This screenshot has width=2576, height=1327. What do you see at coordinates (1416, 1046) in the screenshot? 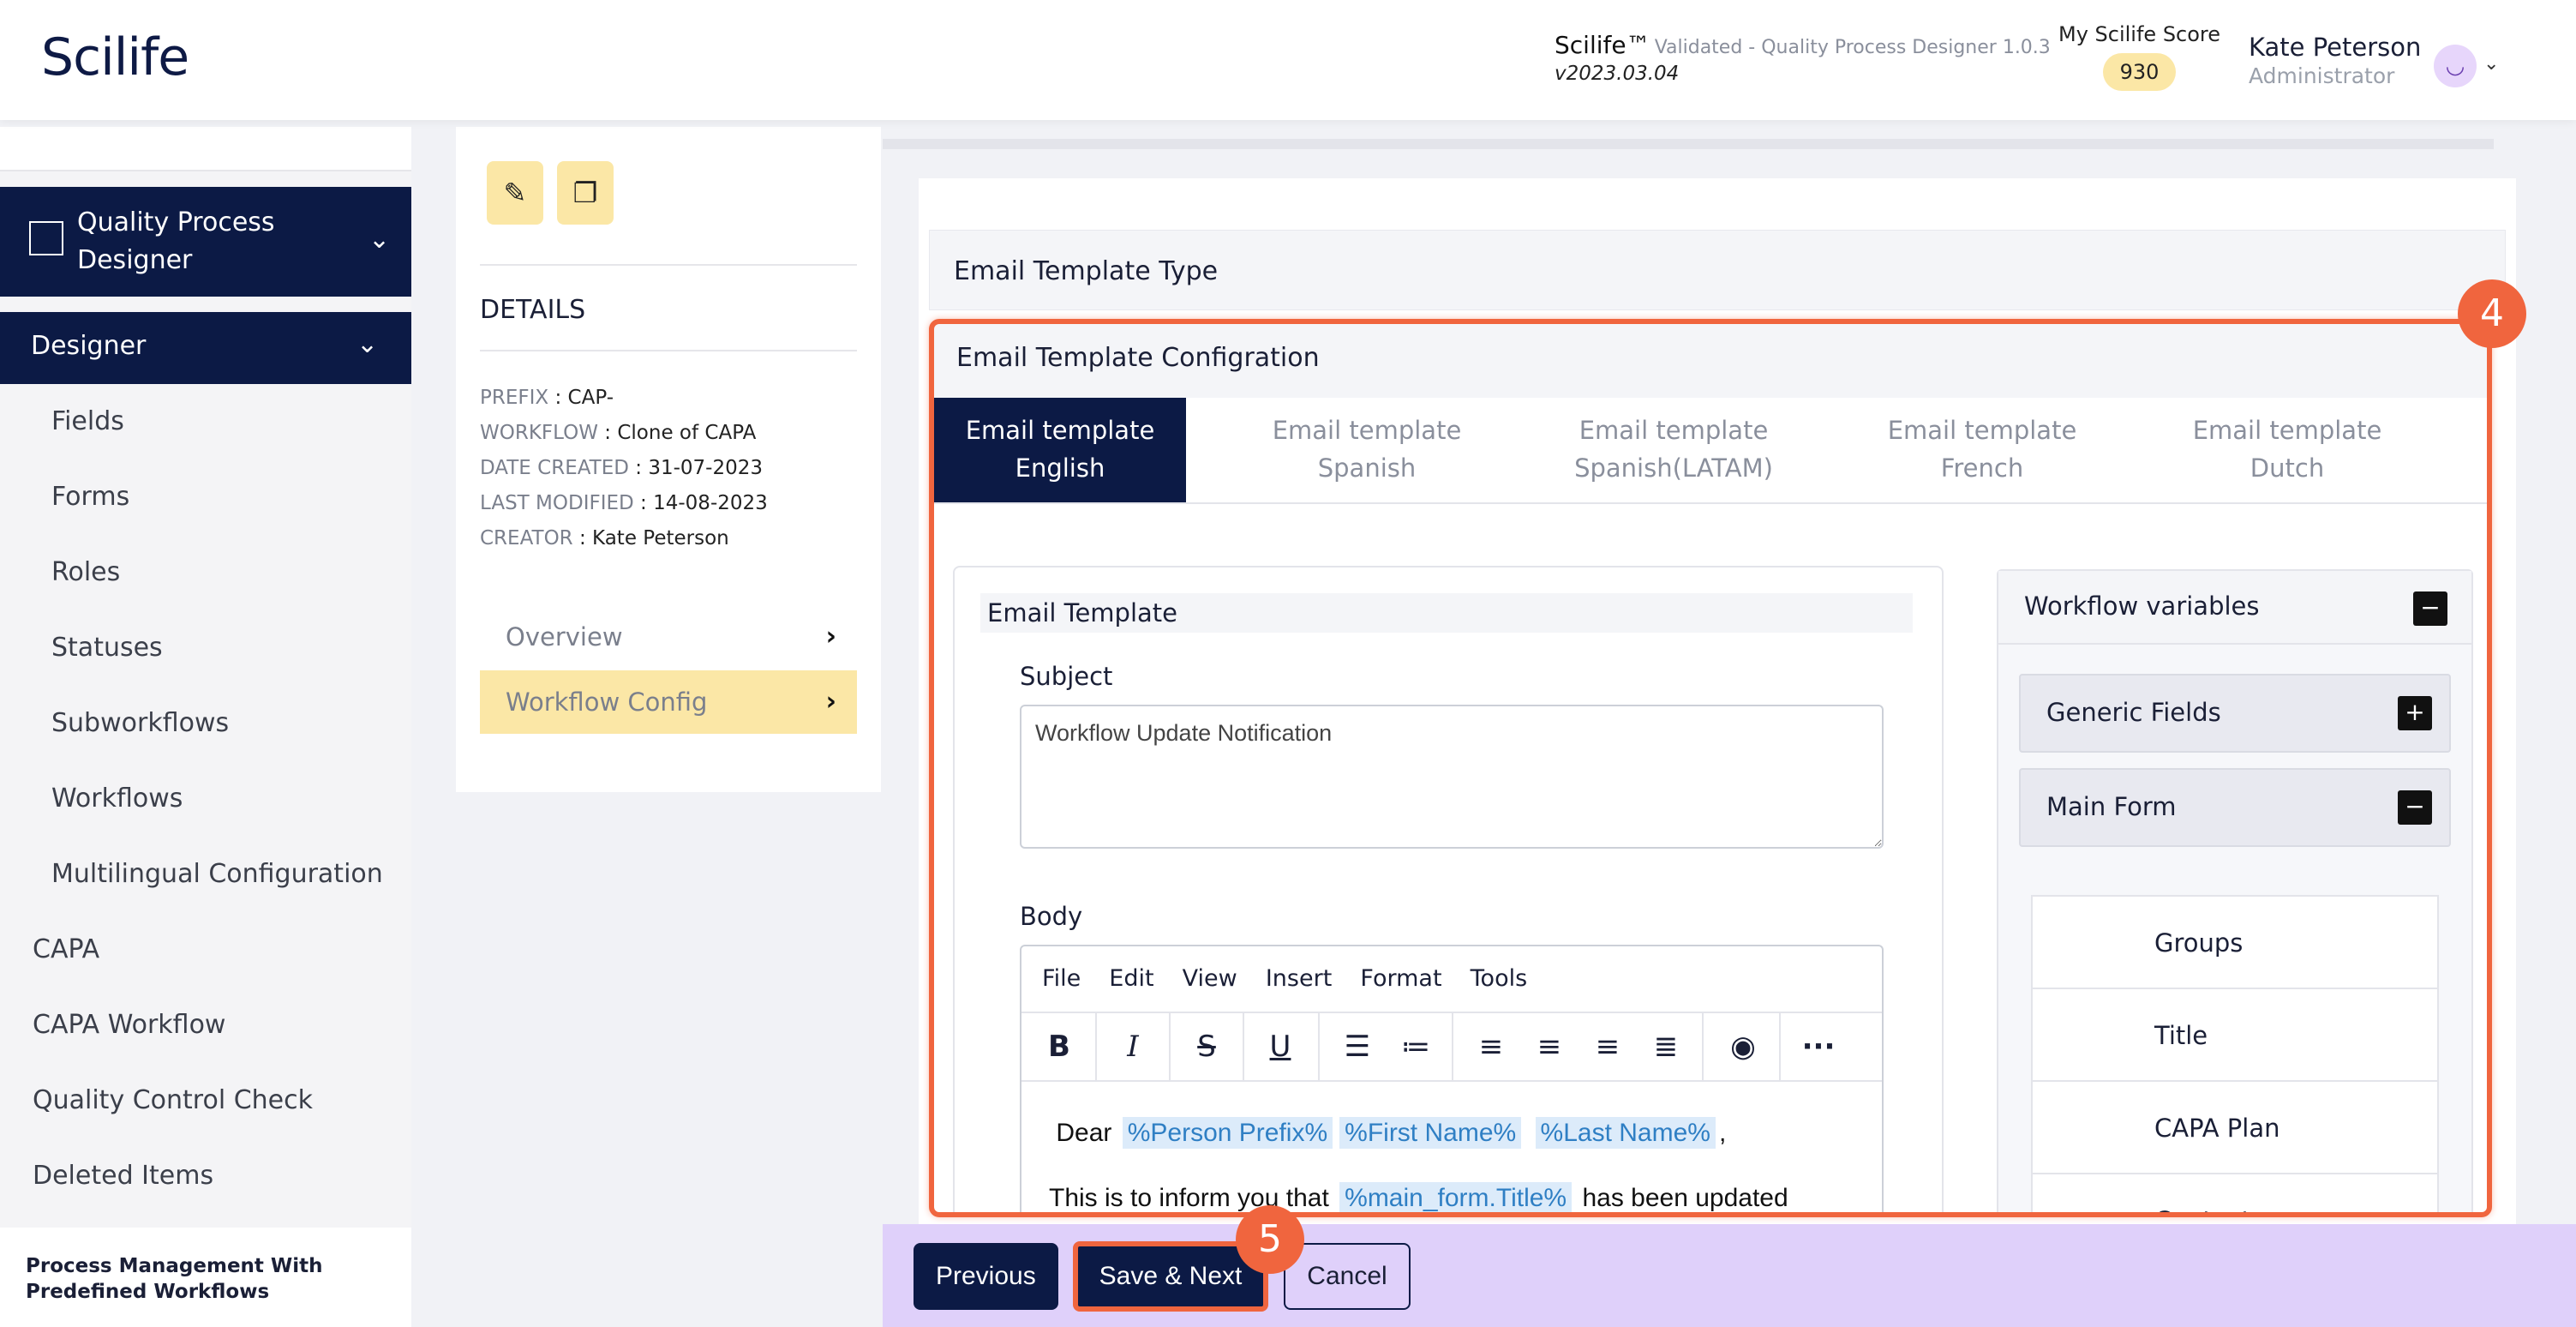
I see `numbered-list-icon: ≔` at bounding box center [1416, 1046].